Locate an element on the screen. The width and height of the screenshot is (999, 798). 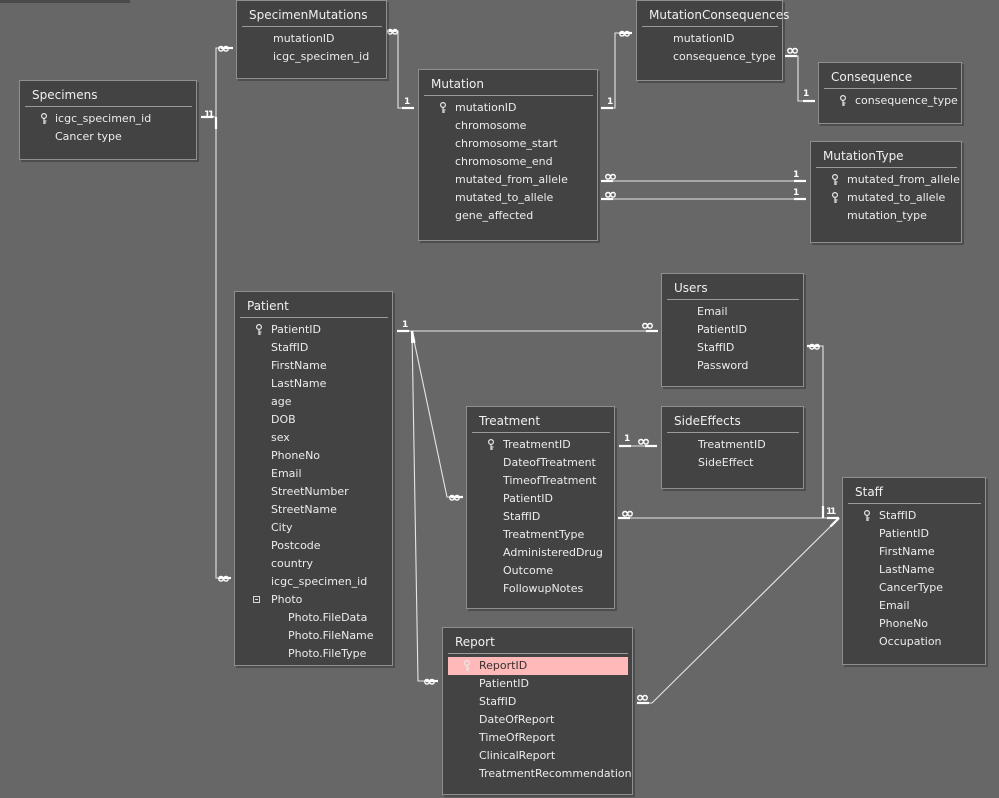
field-treatment-type: TreatmentType is located at coordinates (541, 535).